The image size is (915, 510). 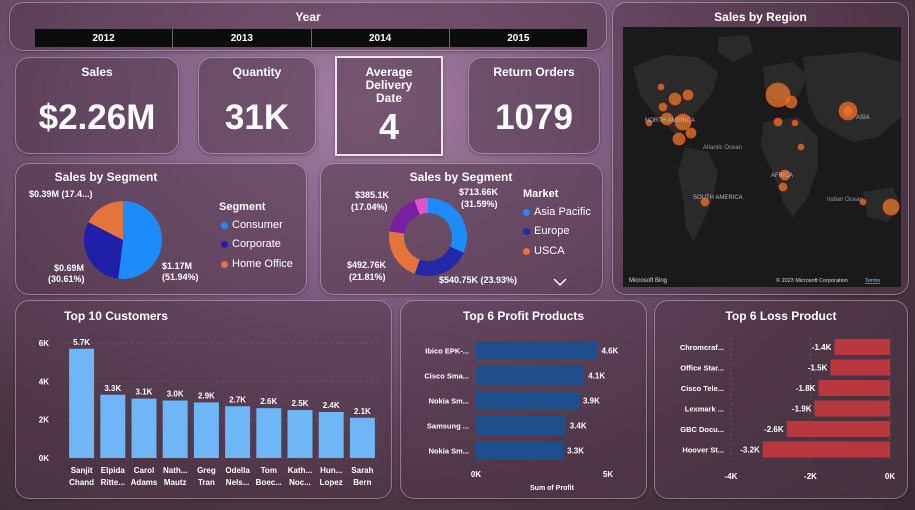 I want to click on legend-corporate: Corporate, so click(x=251, y=244).